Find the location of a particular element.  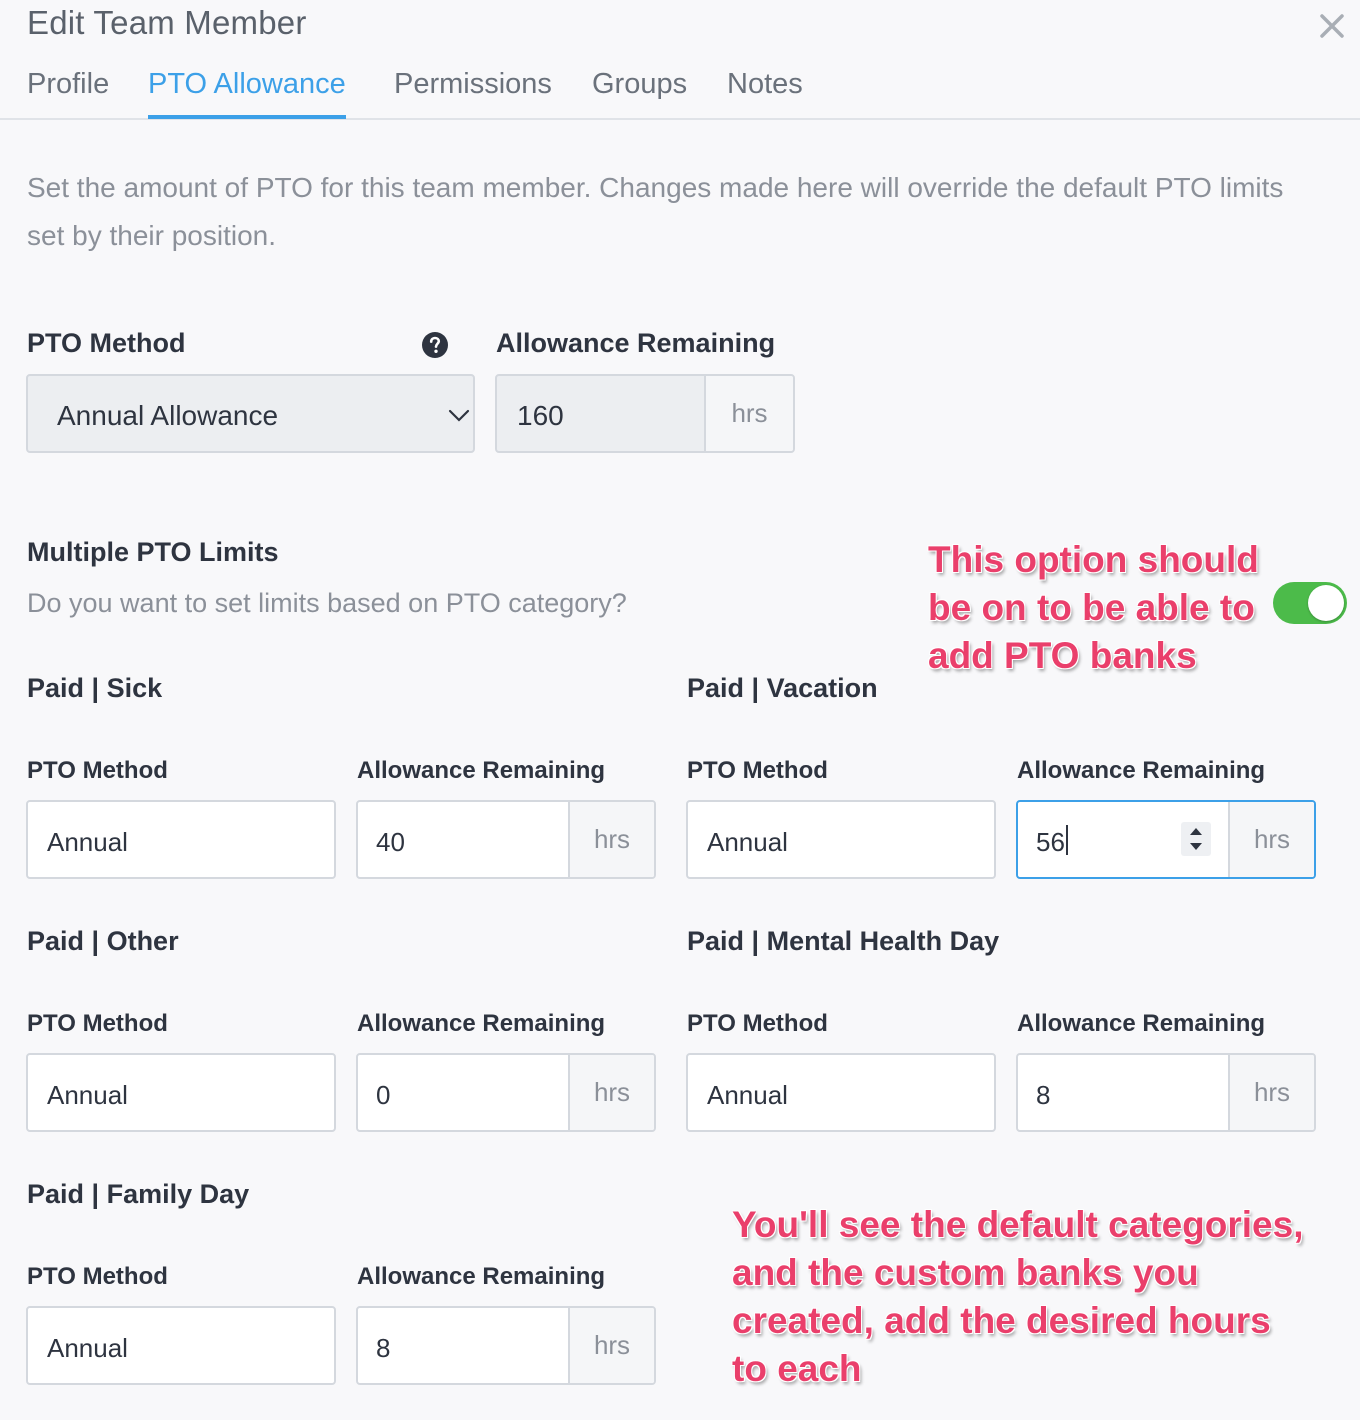

family-day-allowance-input: 8 hrs is located at coordinates (506, 1345).